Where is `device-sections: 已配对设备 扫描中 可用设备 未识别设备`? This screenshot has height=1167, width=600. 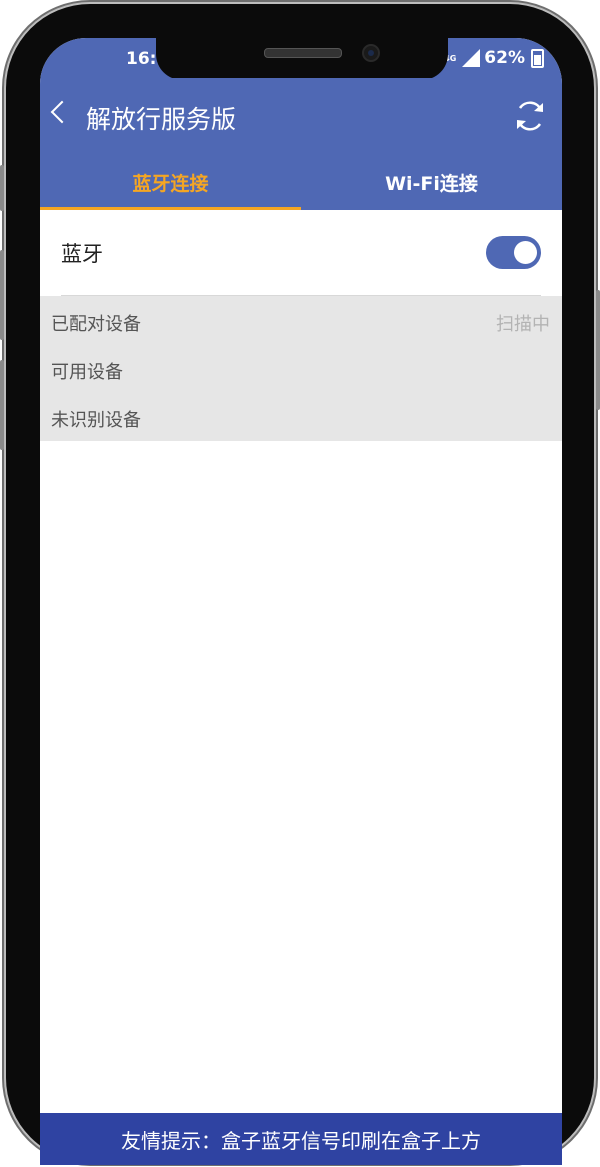
device-sections: 已配对设备 扫描中 可用设备 未识别设备 is located at coordinates (301, 368).